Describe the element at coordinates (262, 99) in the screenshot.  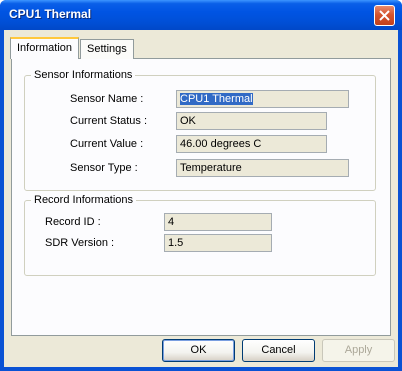
I see `sensor-name-field: CPU1 Thermal` at that location.